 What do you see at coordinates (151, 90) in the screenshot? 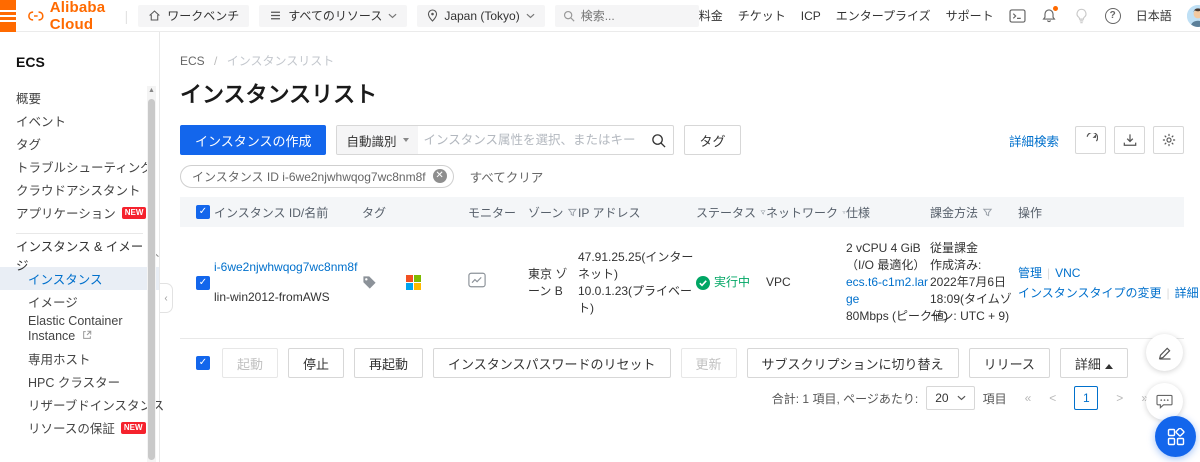
I see `scrollbar-up-arrow-icon: ▲` at bounding box center [151, 90].